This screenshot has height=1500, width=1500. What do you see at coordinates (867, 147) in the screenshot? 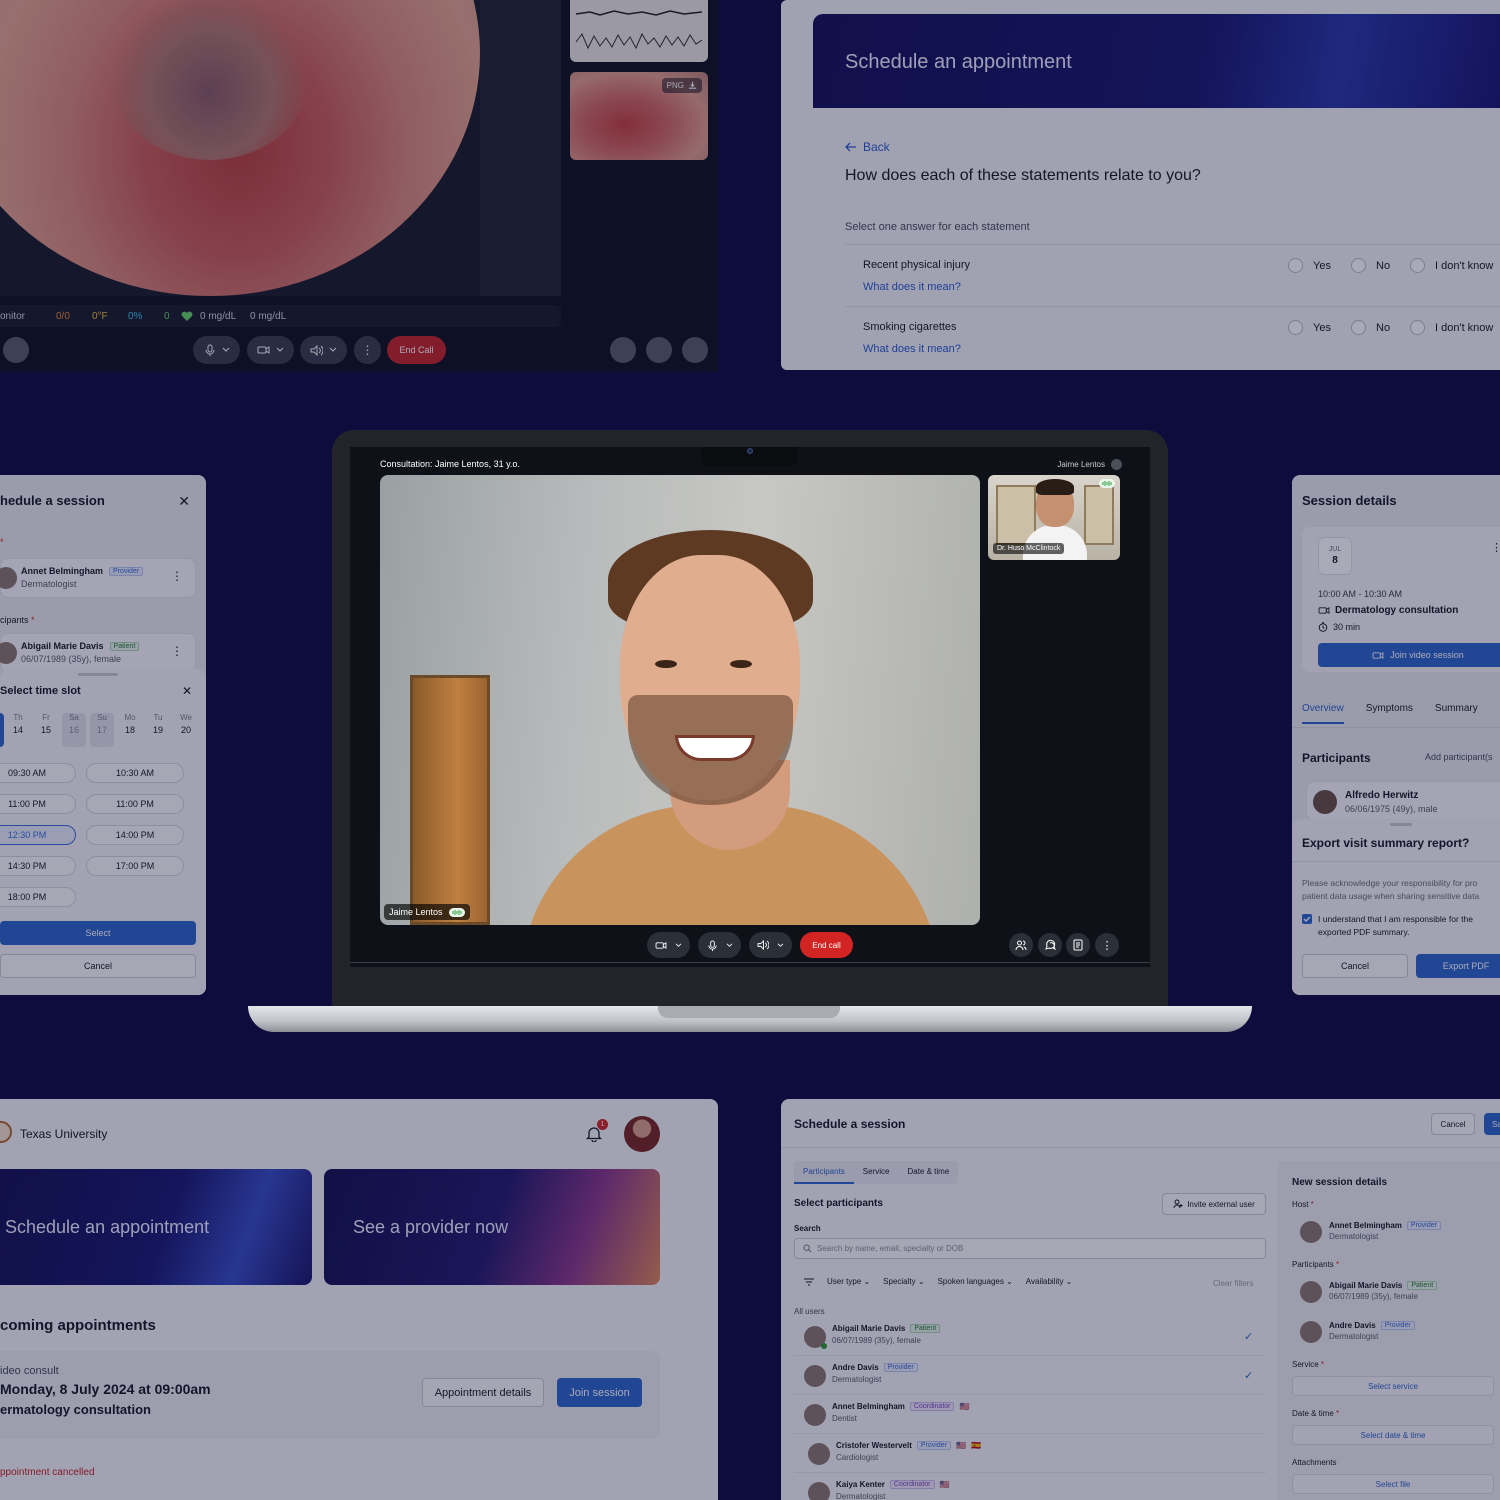
I see `back-link: Back` at bounding box center [867, 147].